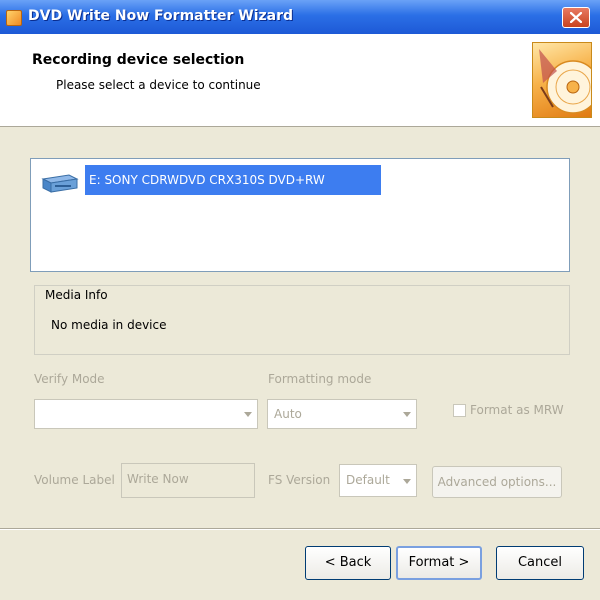  Describe the element at coordinates (138, 60) in the screenshot. I see `page-title: Recording device selection` at that location.